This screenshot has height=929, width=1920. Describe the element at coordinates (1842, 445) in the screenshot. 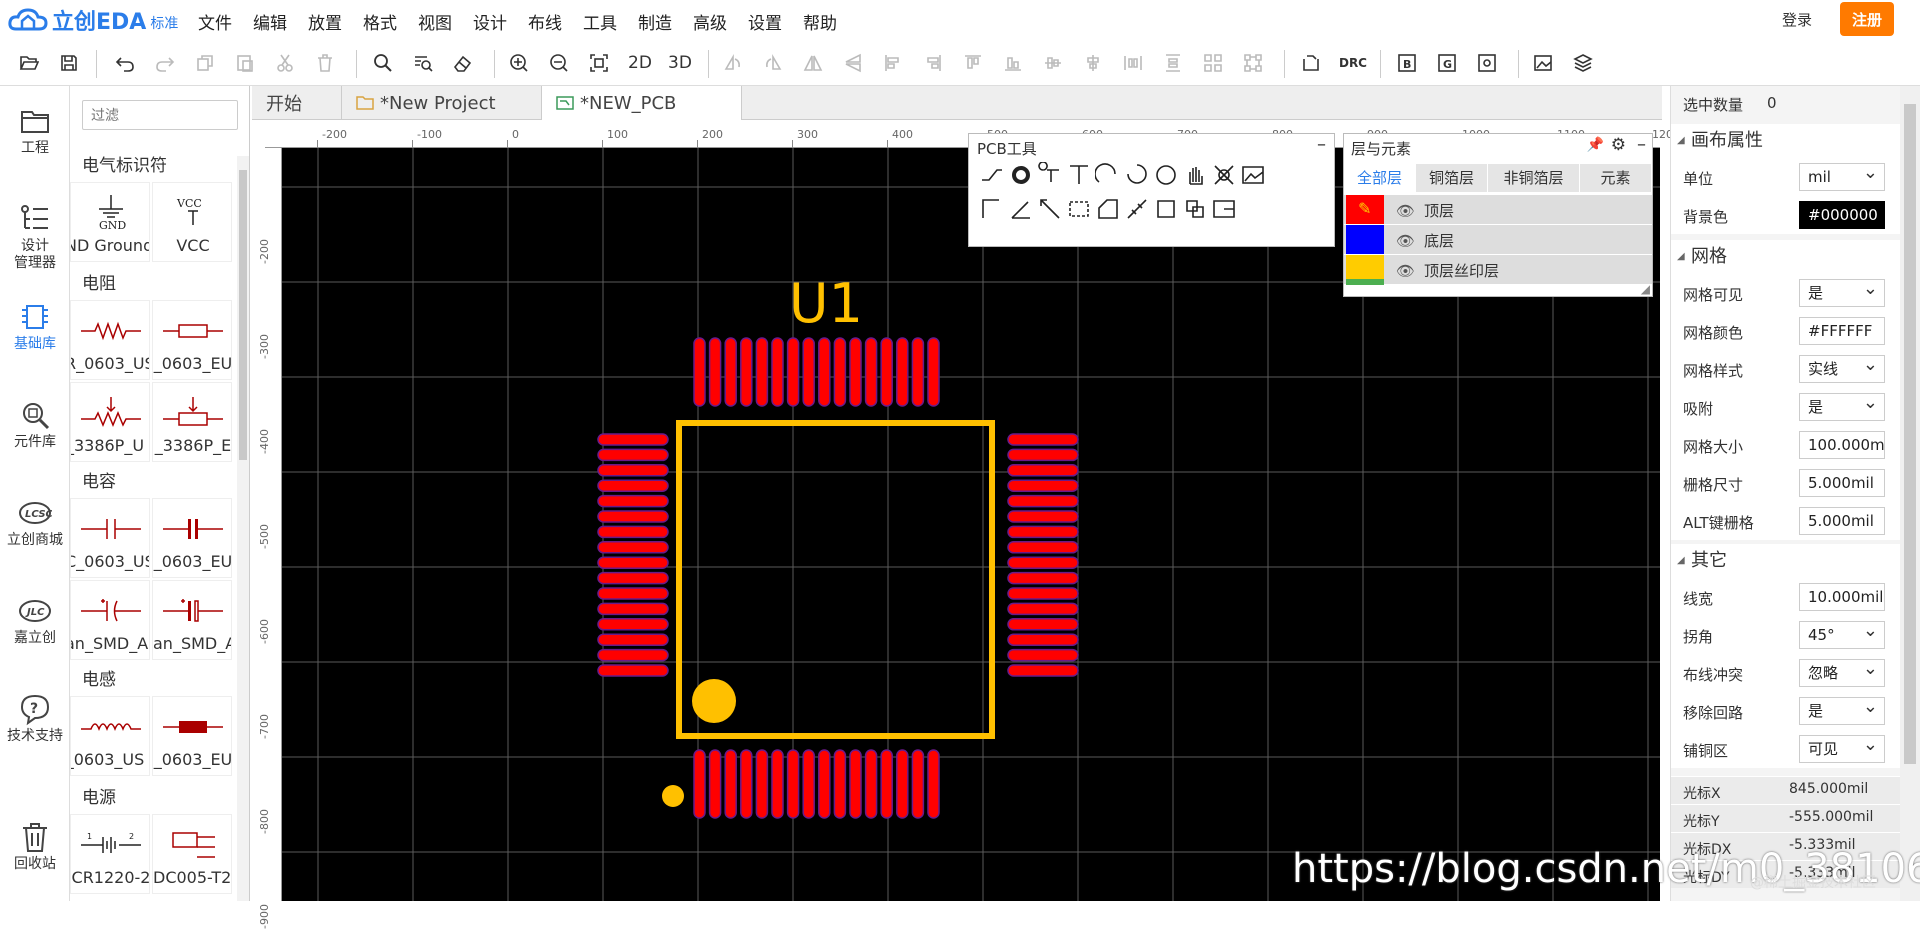

I see `grid-size-input: 100.000mi` at that location.